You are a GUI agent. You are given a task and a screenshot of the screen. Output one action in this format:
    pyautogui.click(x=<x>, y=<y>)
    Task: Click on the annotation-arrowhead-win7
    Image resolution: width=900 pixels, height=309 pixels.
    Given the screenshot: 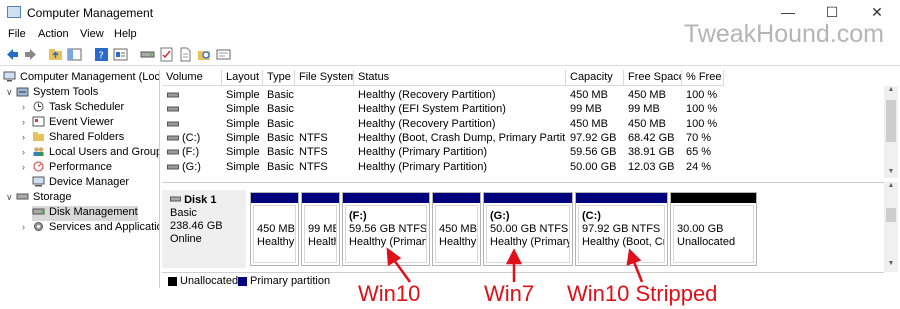 What is the action you would take?
    pyautogui.click(x=514, y=256)
    